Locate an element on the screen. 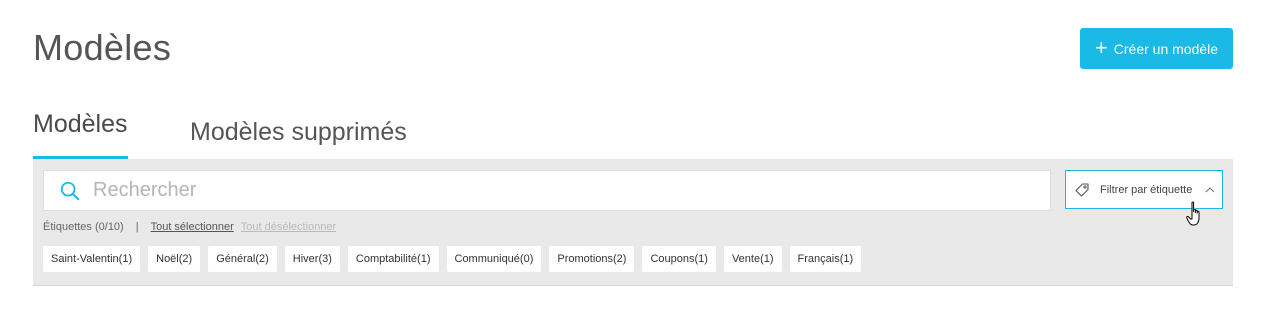 Image resolution: width=1271 pixels, height=311 pixels. create-template-label: Créer un modèle is located at coordinates (1166, 48).